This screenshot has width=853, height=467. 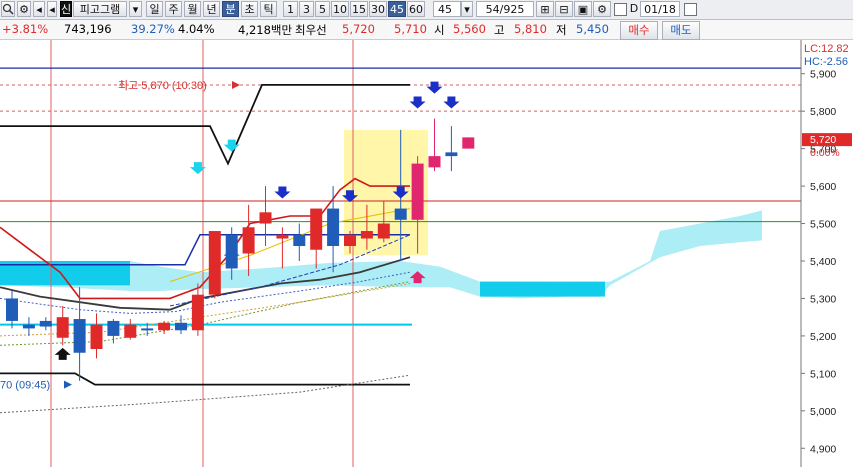 What do you see at coordinates (268, 9) in the screenshot?
I see `period-button: 틱` at bounding box center [268, 9].